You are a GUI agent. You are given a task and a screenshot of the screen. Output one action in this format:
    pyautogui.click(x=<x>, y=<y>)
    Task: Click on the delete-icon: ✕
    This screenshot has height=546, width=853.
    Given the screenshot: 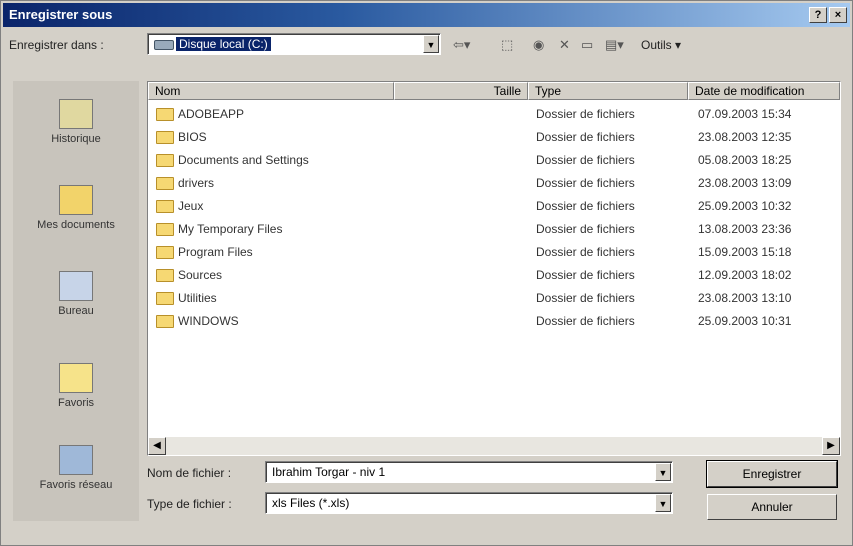 What is the action you would take?
    pyautogui.click(x=564, y=47)
    